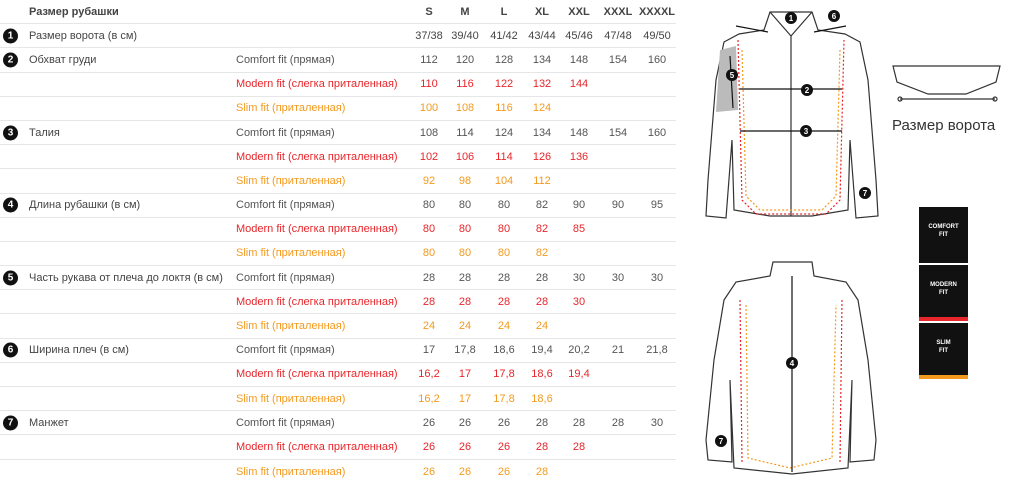  Describe the element at coordinates (946, 83) in the screenshot. I see `collar-drawing` at that location.